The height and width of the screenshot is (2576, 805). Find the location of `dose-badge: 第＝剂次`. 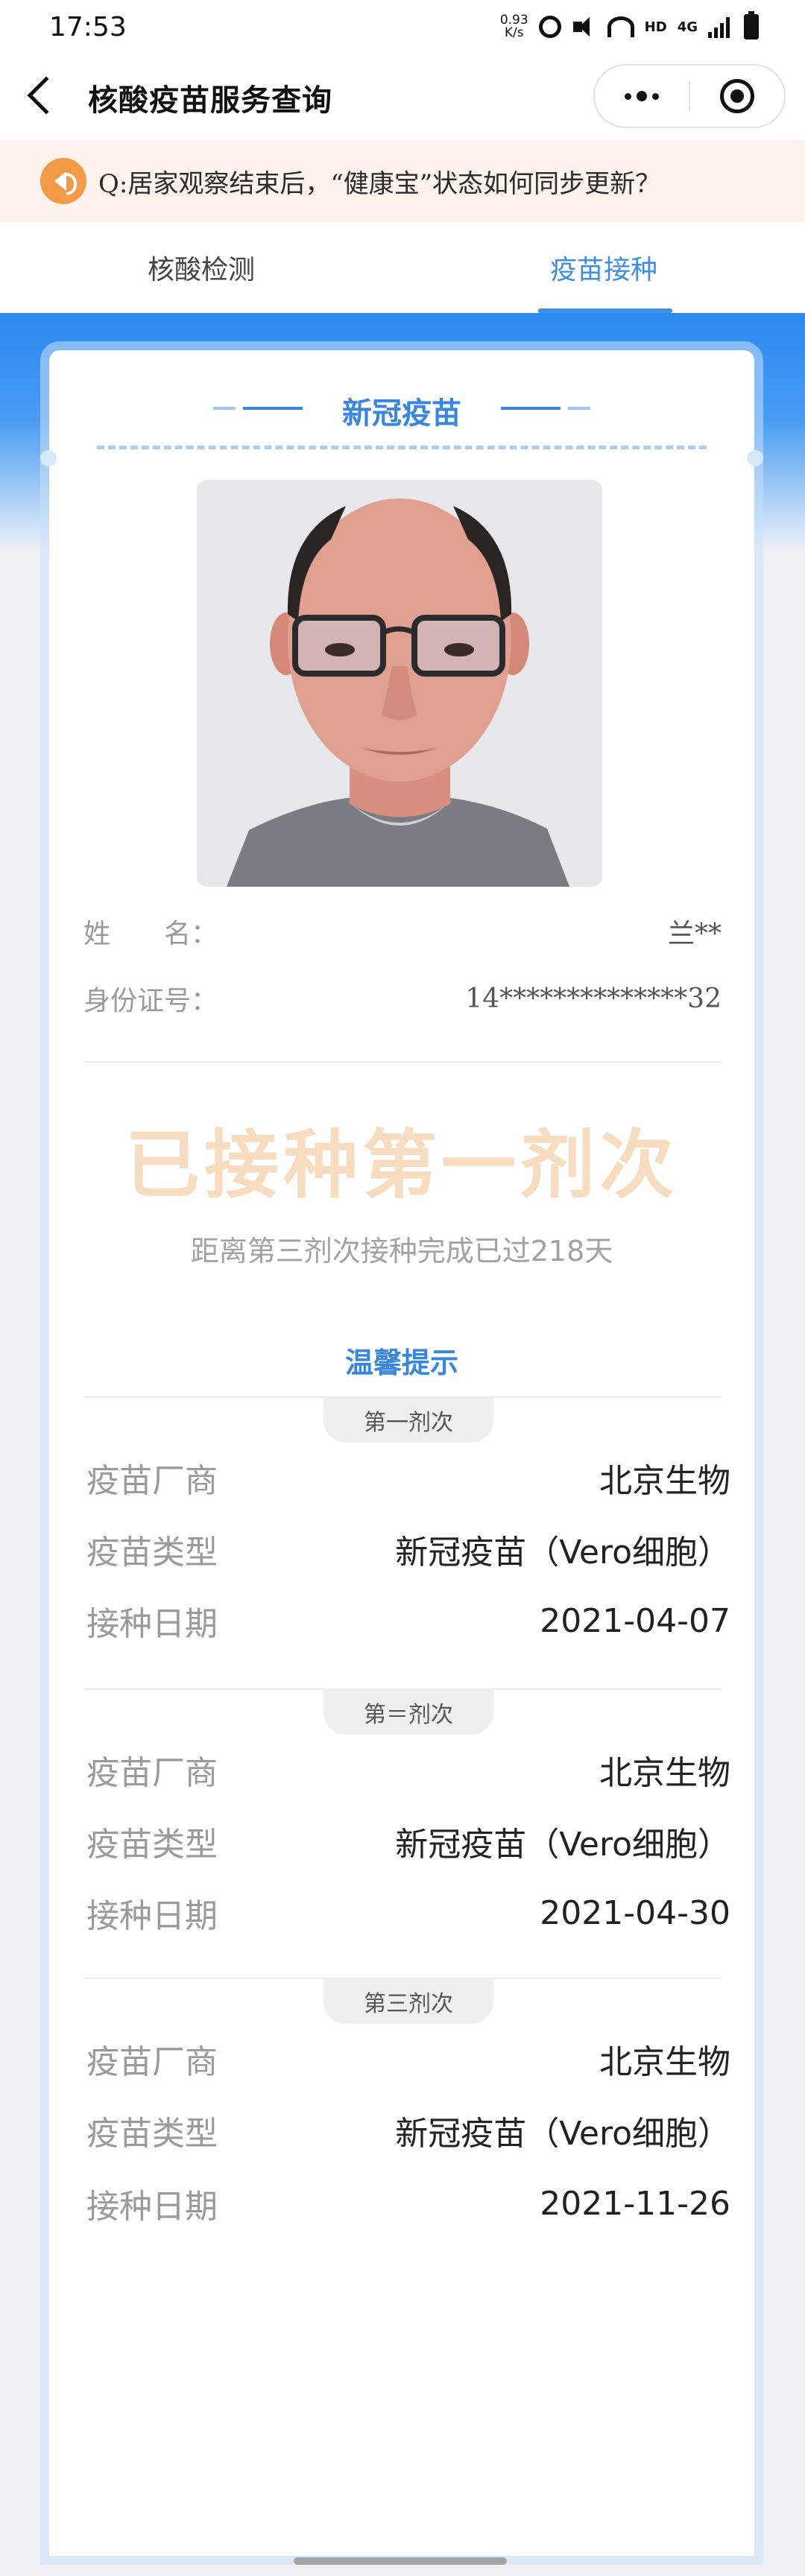

dose-badge: 第＝剂次 is located at coordinates (408, 1712).